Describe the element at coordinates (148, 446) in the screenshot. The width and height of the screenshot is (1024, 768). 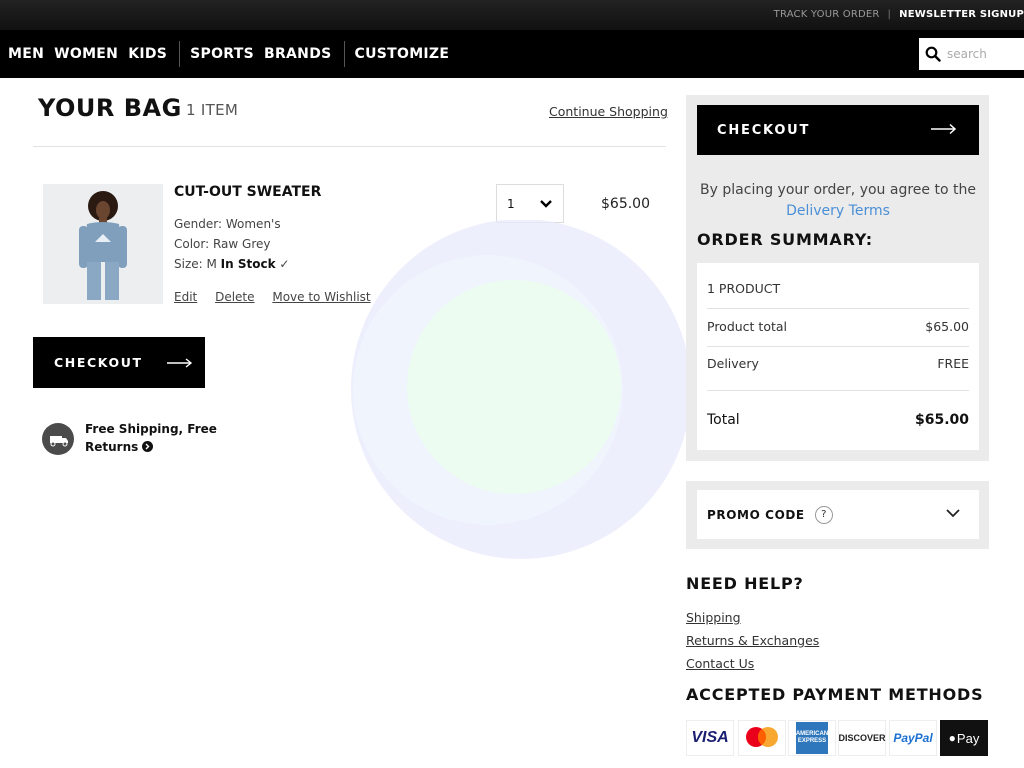
I see `chevron-right-circle-icon` at that location.